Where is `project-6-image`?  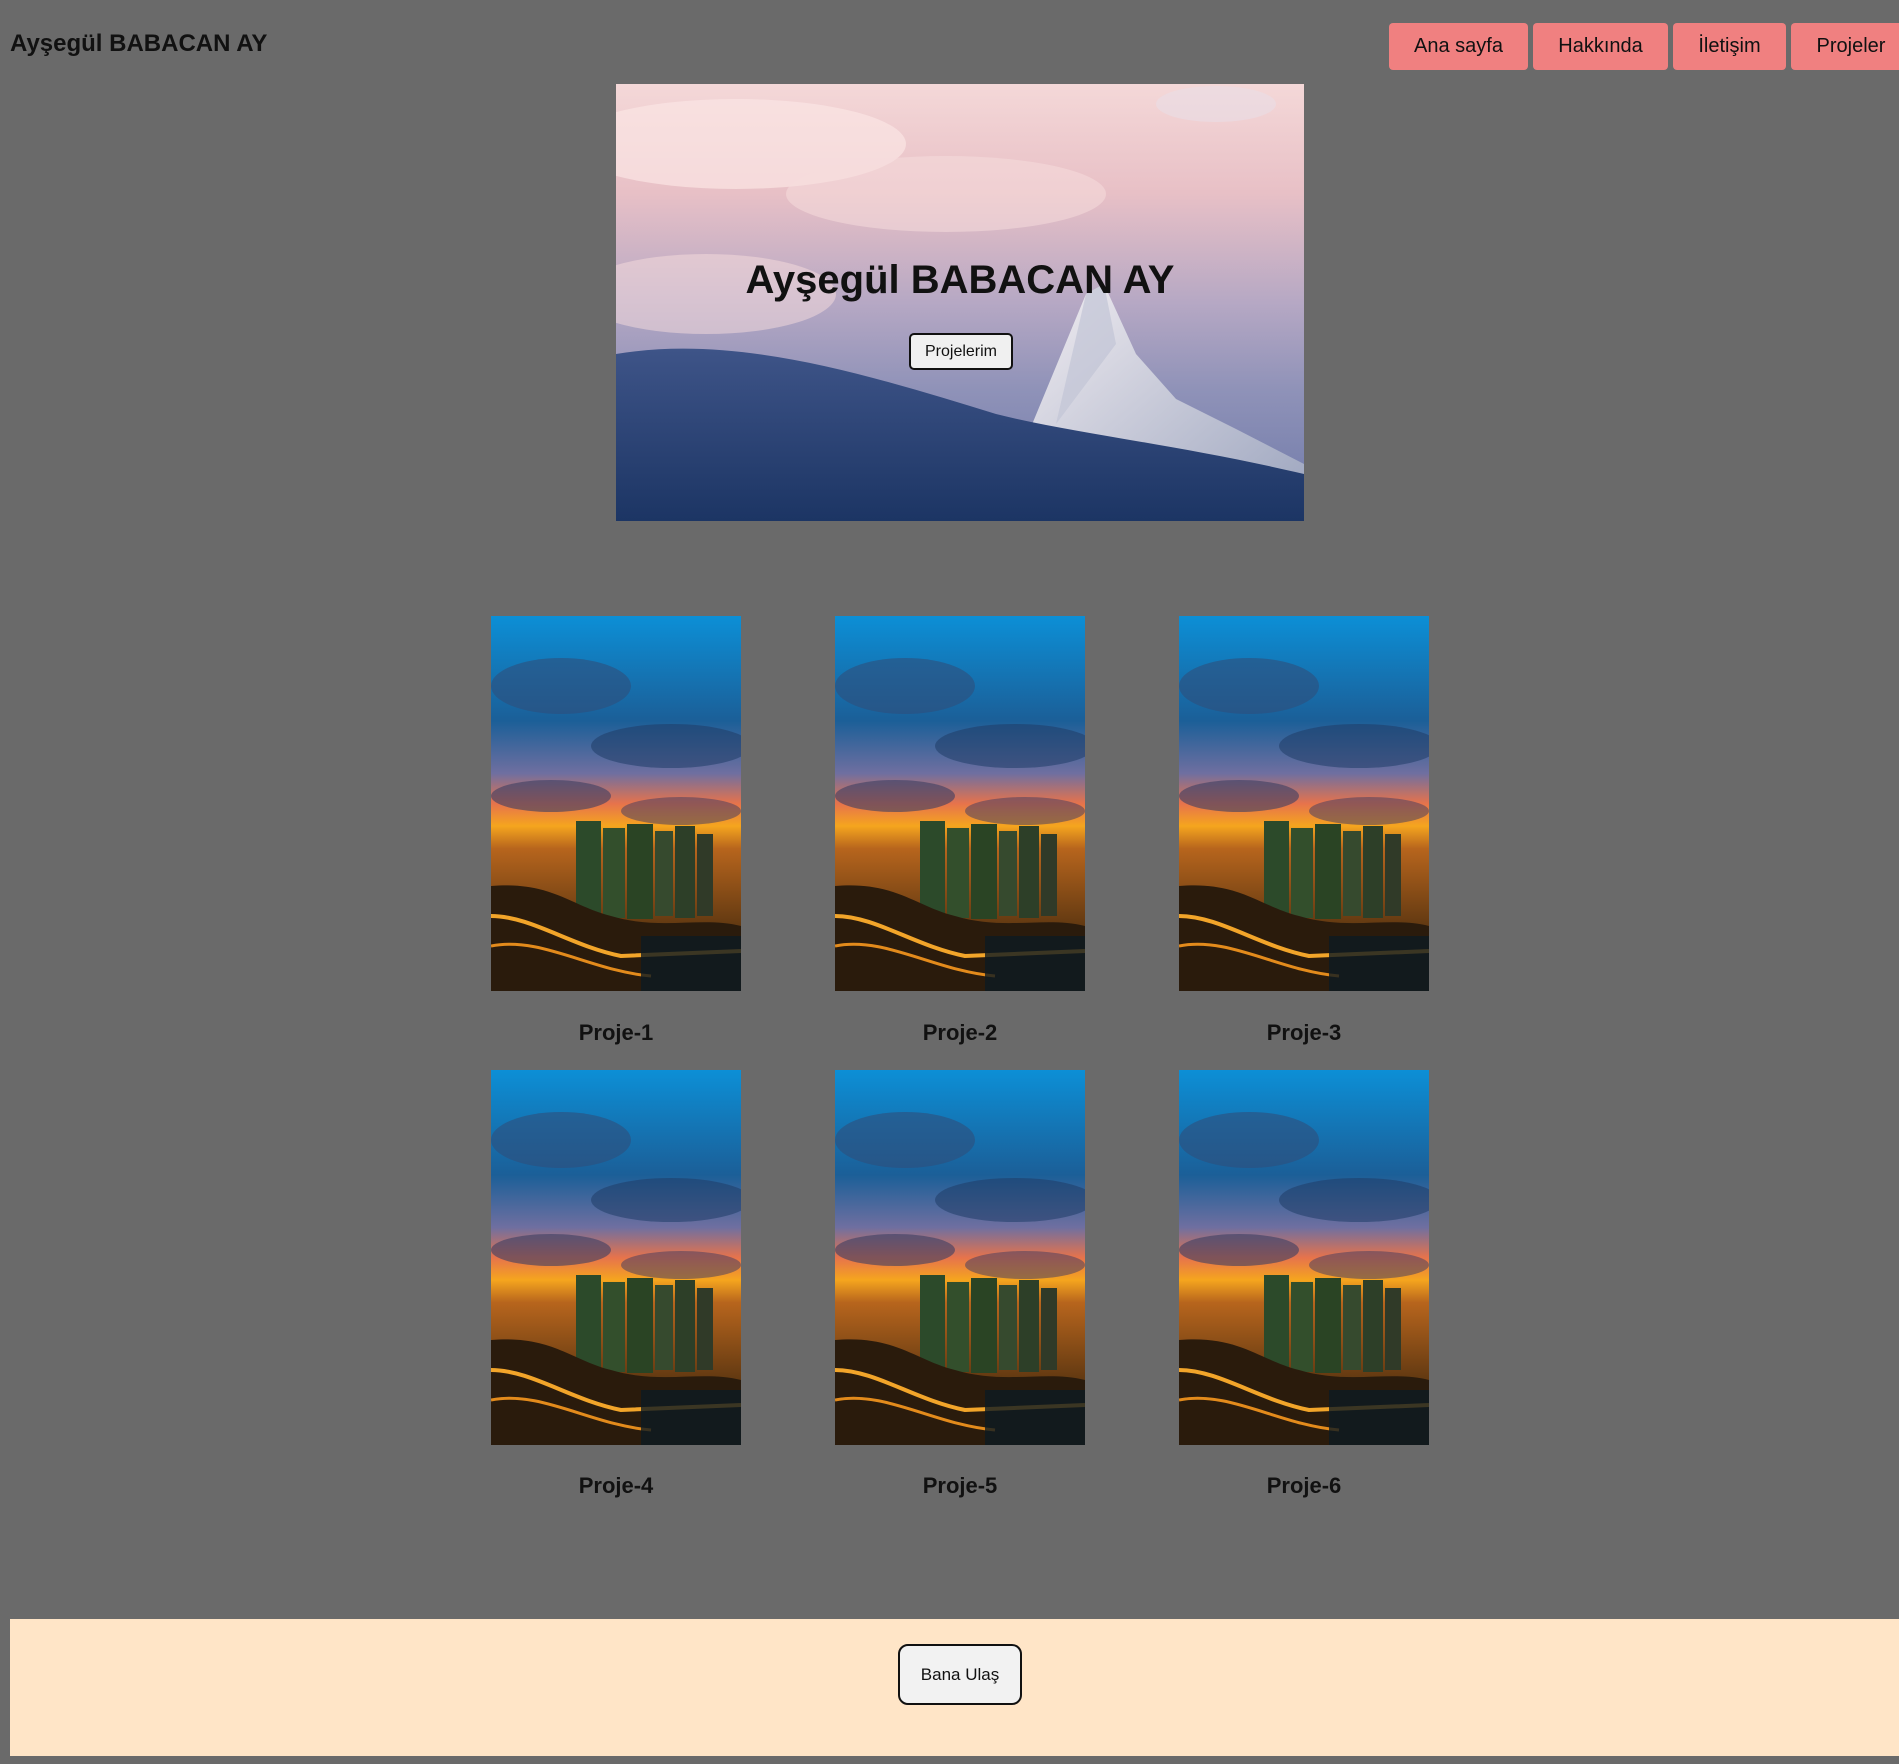
project-6-image is located at coordinates (1304, 1257).